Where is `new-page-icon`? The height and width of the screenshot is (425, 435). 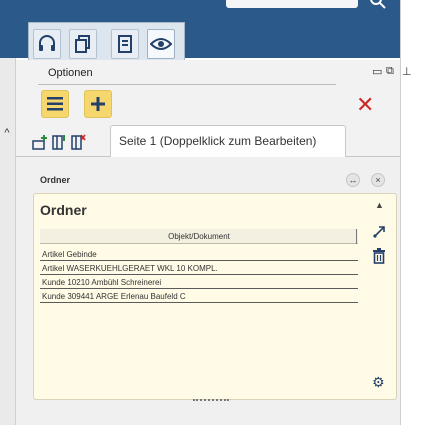 new-page-icon is located at coordinates (39, 142).